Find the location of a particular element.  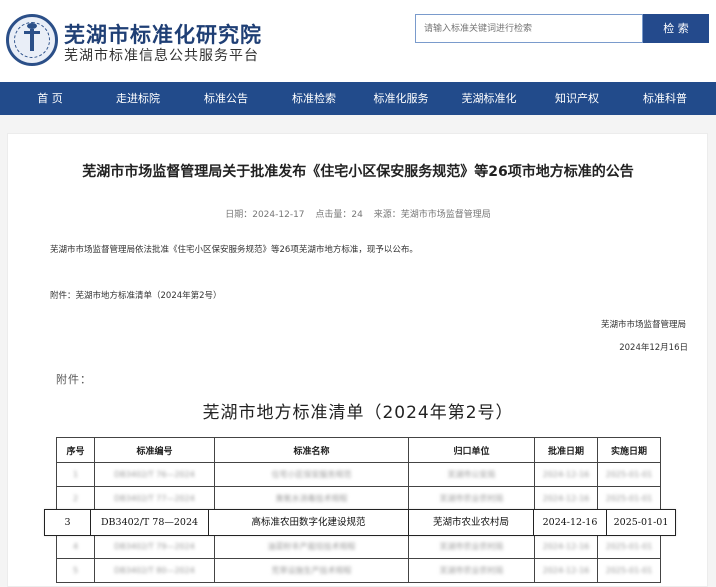

table-cell: 臭氧水消毒技术规程 is located at coordinates (311, 498).